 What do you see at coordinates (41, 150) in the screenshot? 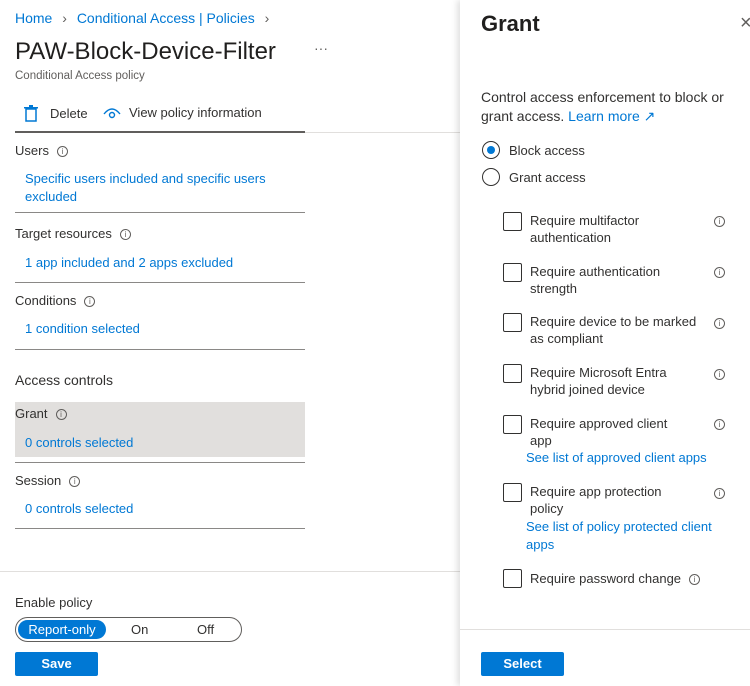
I see `users-label: Users i` at bounding box center [41, 150].